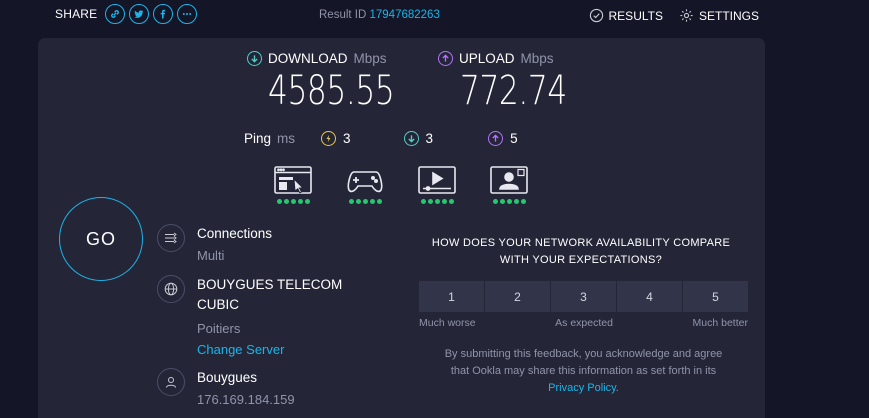 This screenshot has width=869, height=418. What do you see at coordinates (517, 296) in the screenshot?
I see `rating-option-2: 2` at bounding box center [517, 296].